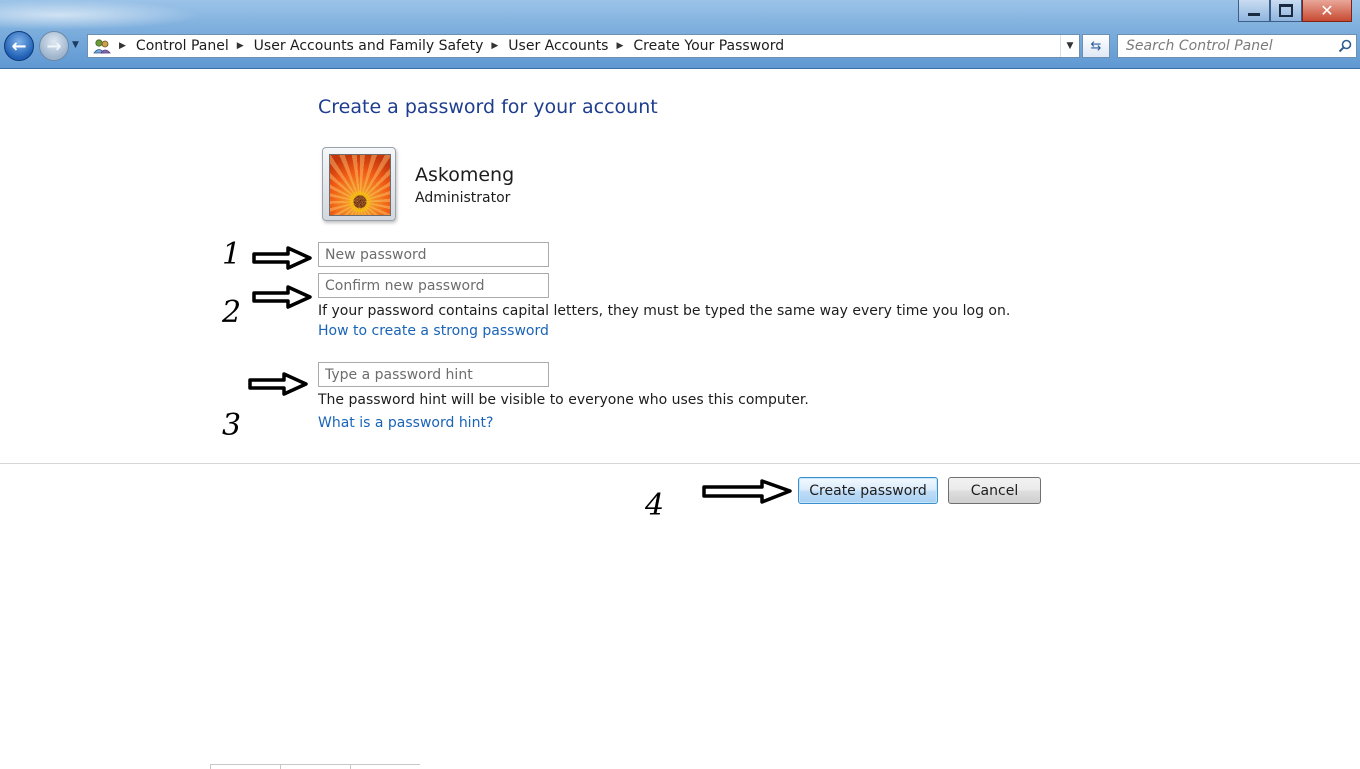 This screenshot has width=1360, height=769. Describe the element at coordinates (1345, 46) in the screenshot. I see `search-icon` at that location.